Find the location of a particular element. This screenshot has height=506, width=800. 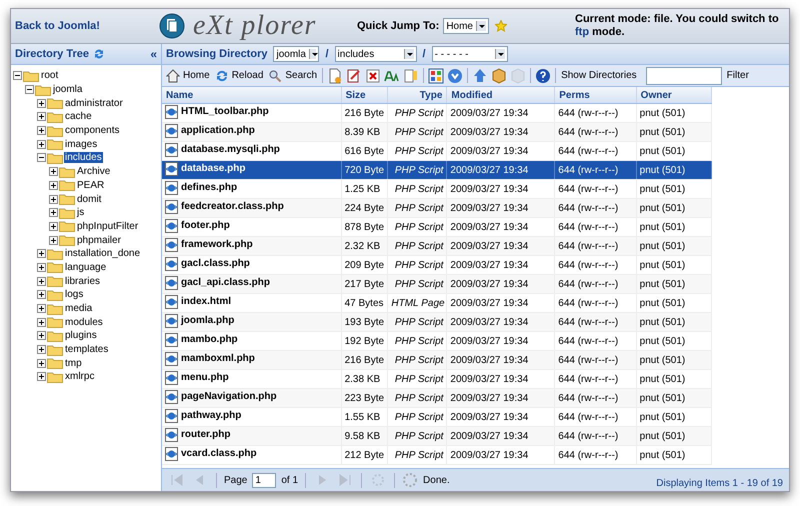

tree-item: libraries is located at coordinates (83, 281).